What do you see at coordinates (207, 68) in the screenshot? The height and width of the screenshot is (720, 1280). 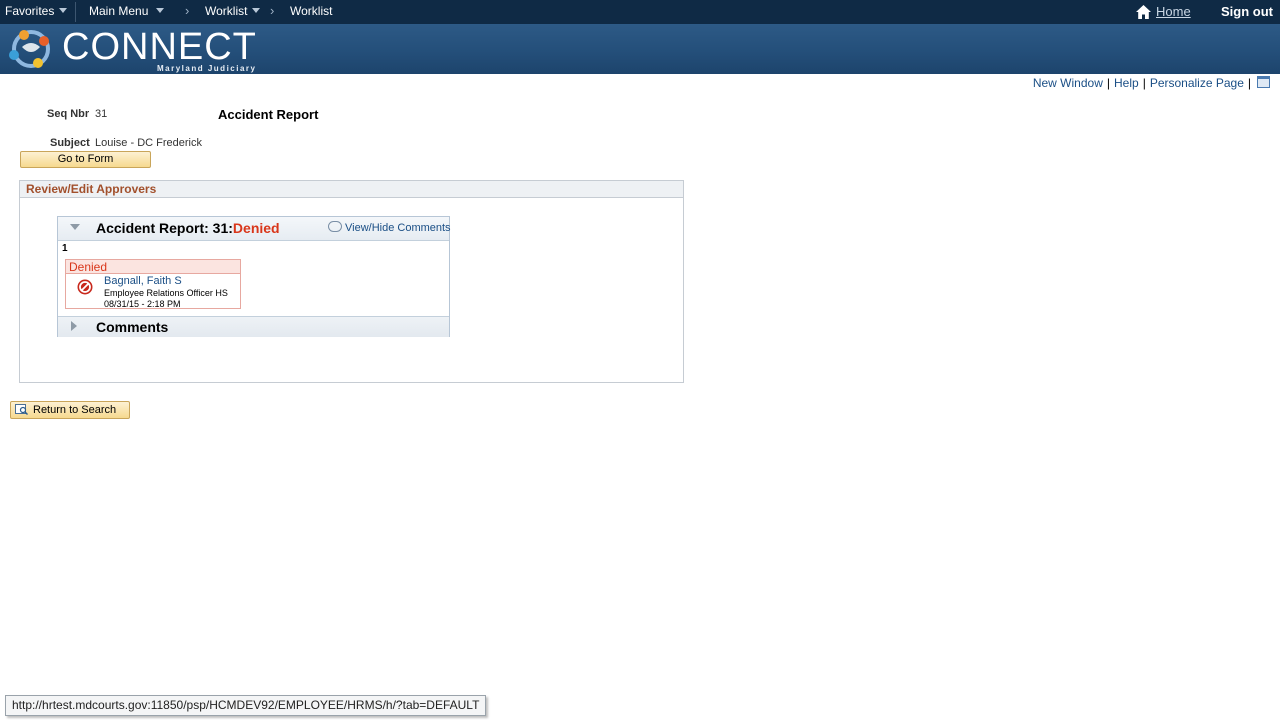 I see `brand-subtitle: Maryland Judiciary` at bounding box center [207, 68].